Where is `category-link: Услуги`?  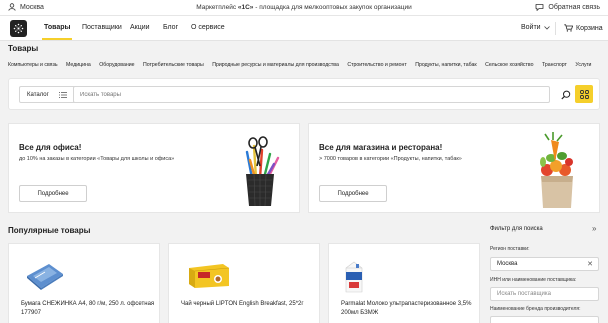
category-link: Услуги is located at coordinates (583, 65).